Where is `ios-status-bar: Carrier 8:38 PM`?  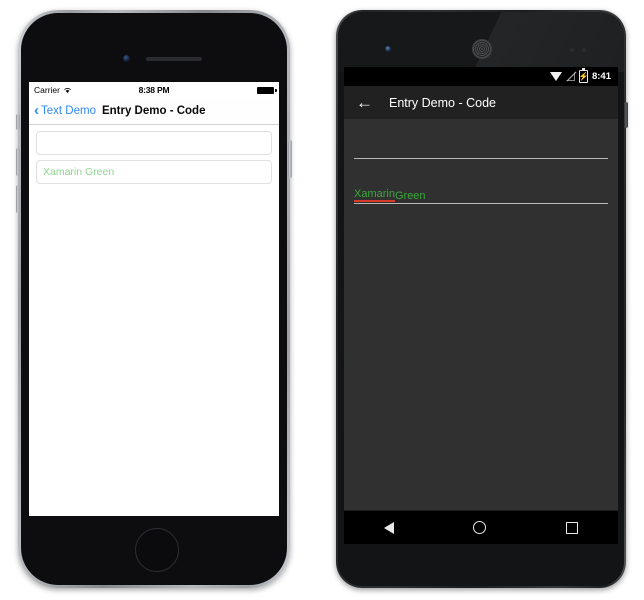 ios-status-bar: Carrier 8:38 PM is located at coordinates (154, 90).